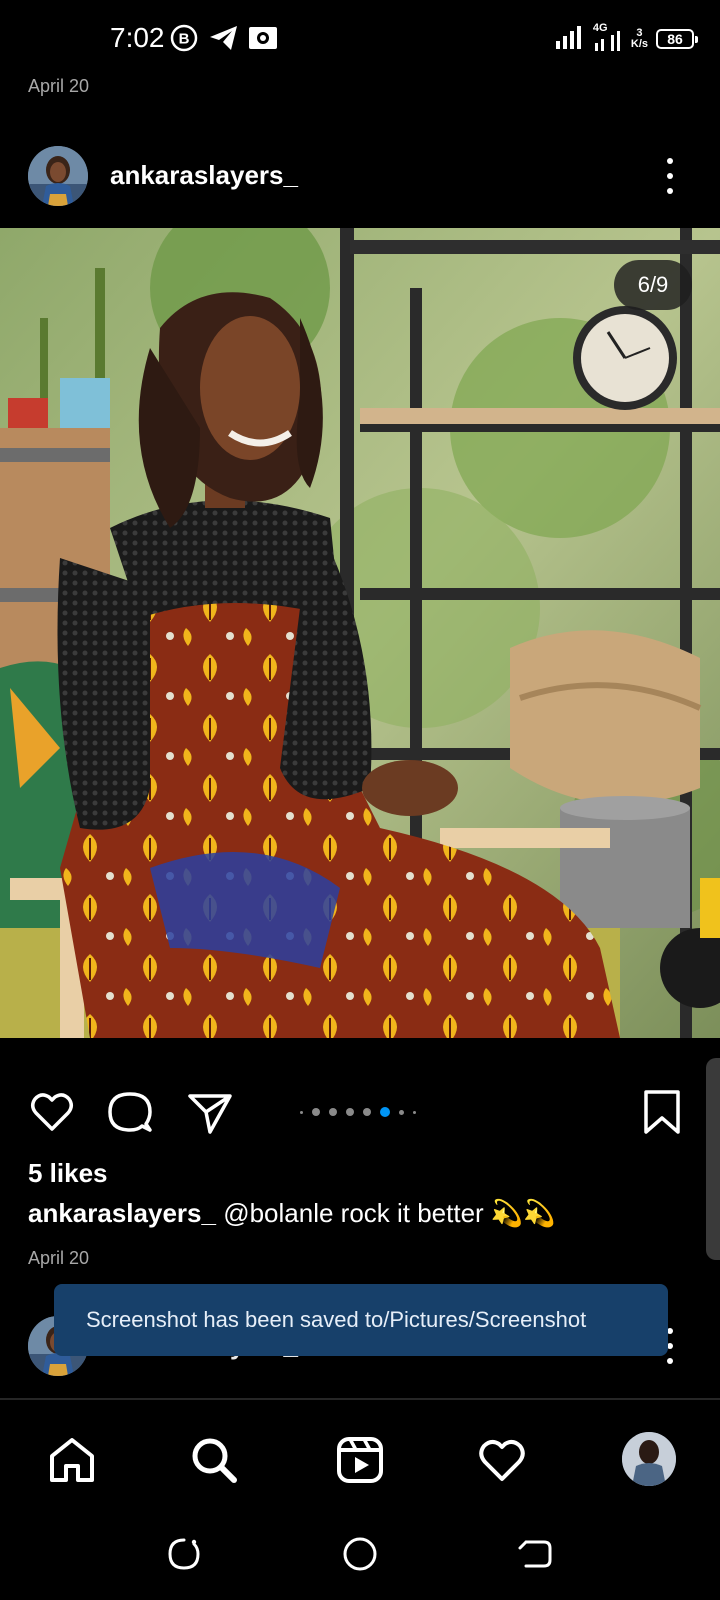 Image resolution: width=720 pixels, height=1600 pixels. Describe the element at coordinates (360, 40) in the screenshot. I see `status-bar: 7:02 B 4G 3 K/s 86` at that location.